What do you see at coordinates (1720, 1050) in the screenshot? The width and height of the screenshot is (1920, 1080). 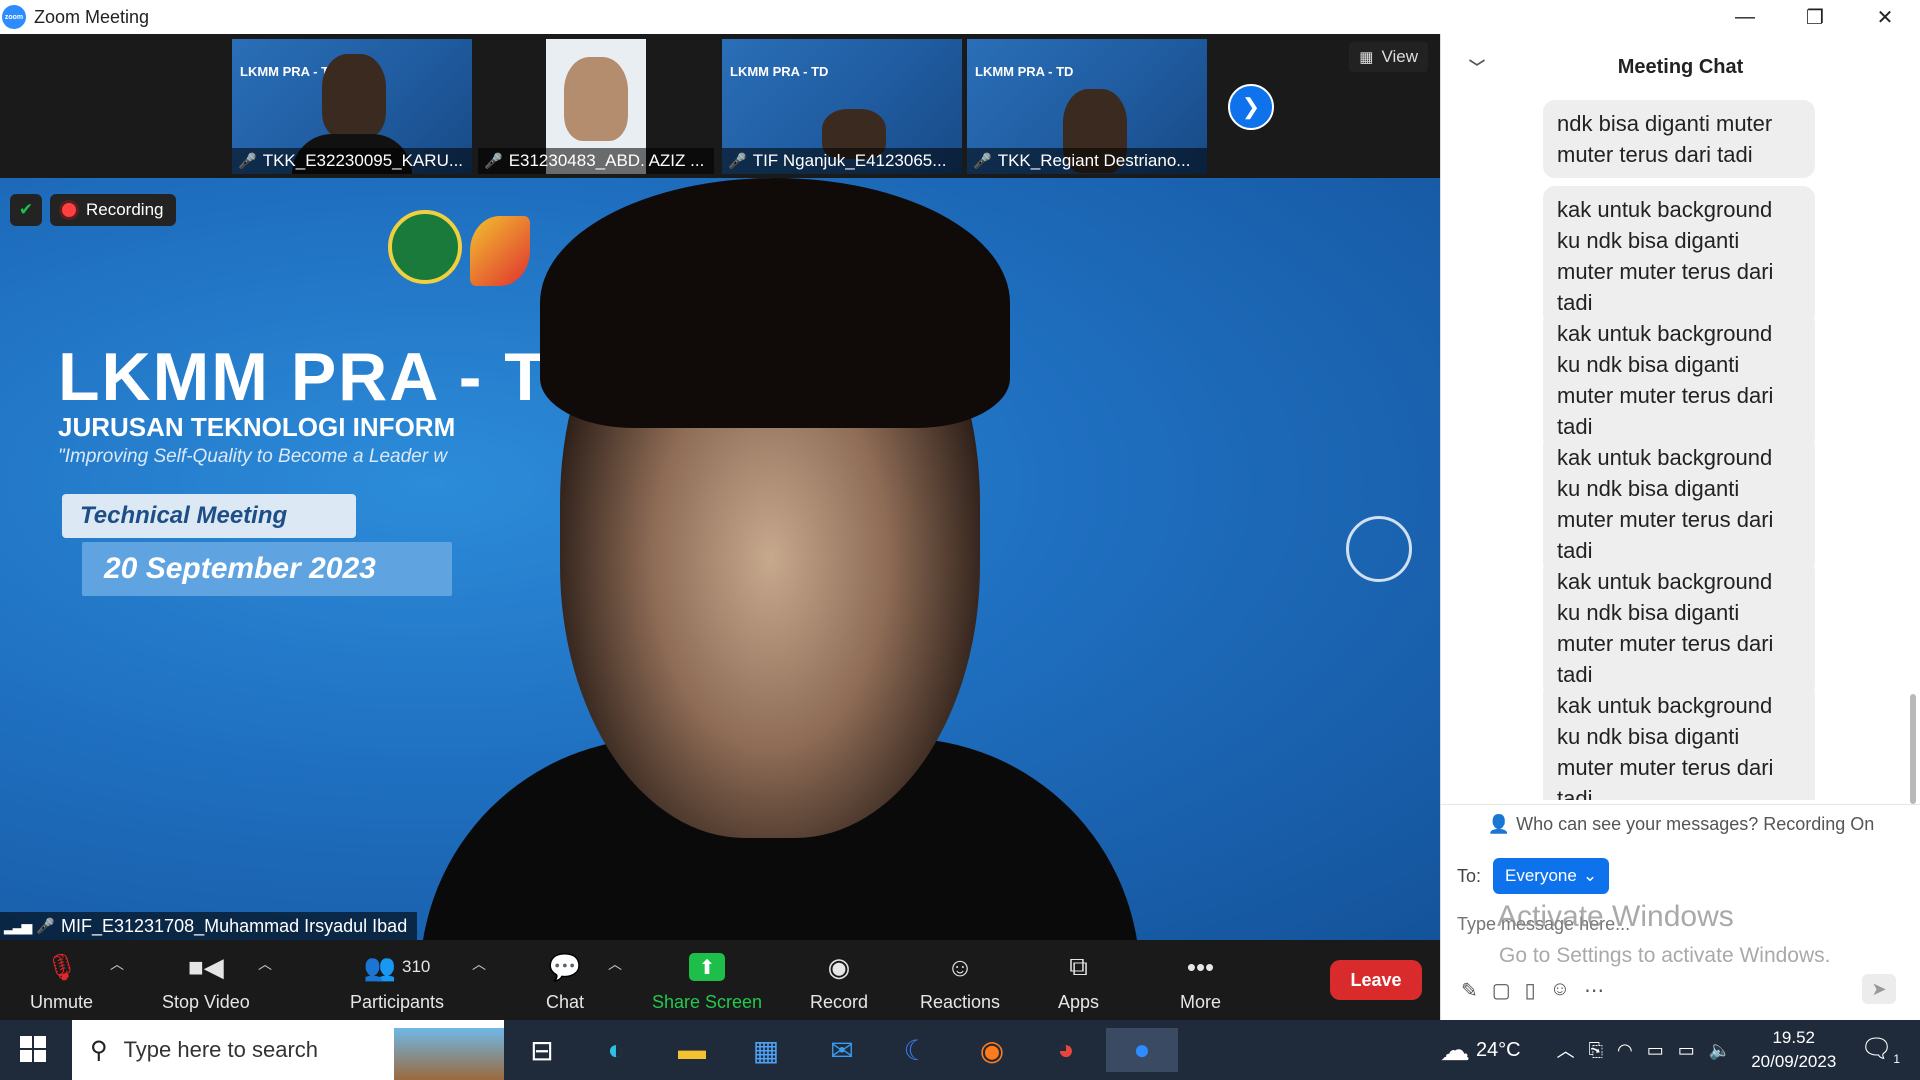 I see `volume-icon: 🔈` at bounding box center [1720, 1050].